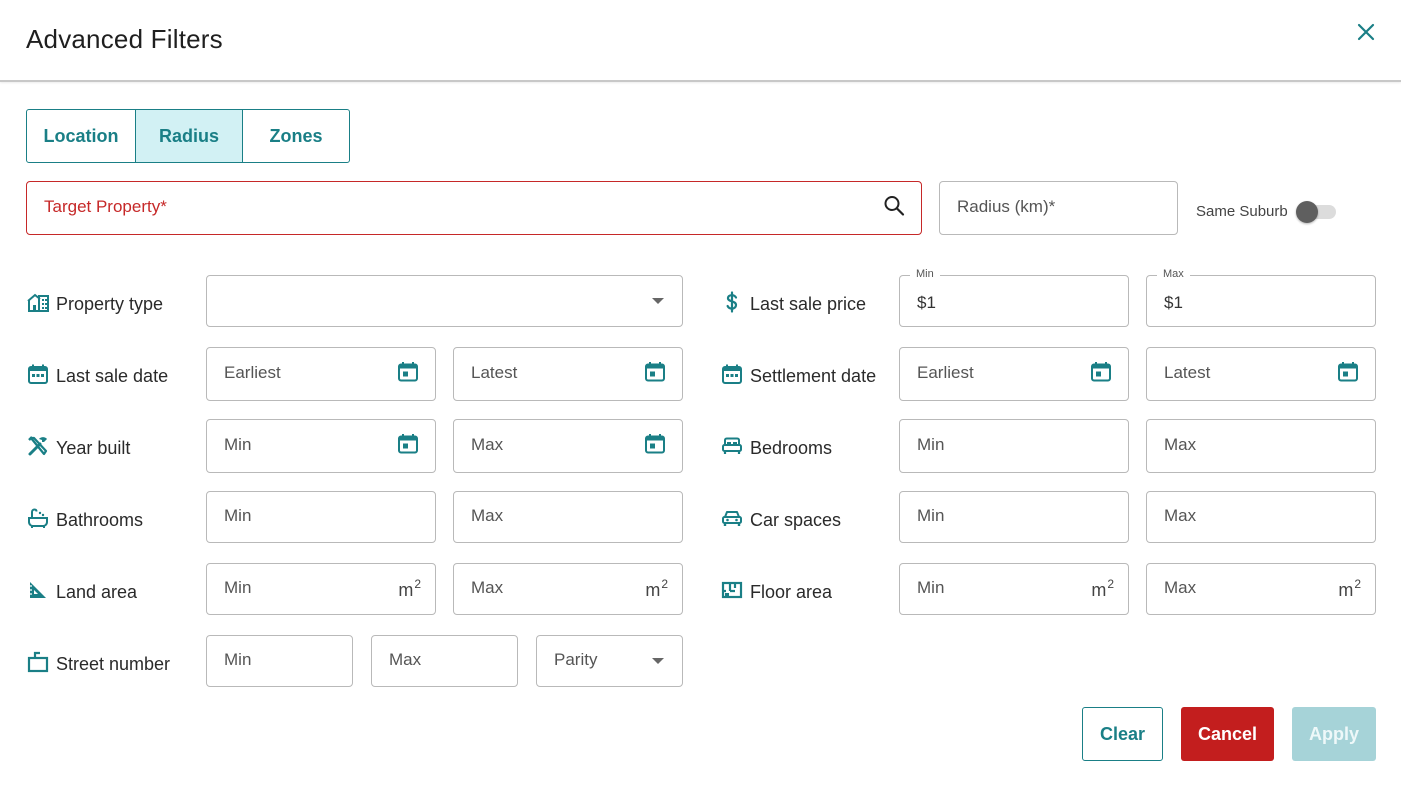 This screenshot has width=1401, height=801. Describe the element at coordinates (110, 304) in the screenshot. I see `property-type-label: Property type` at that location.